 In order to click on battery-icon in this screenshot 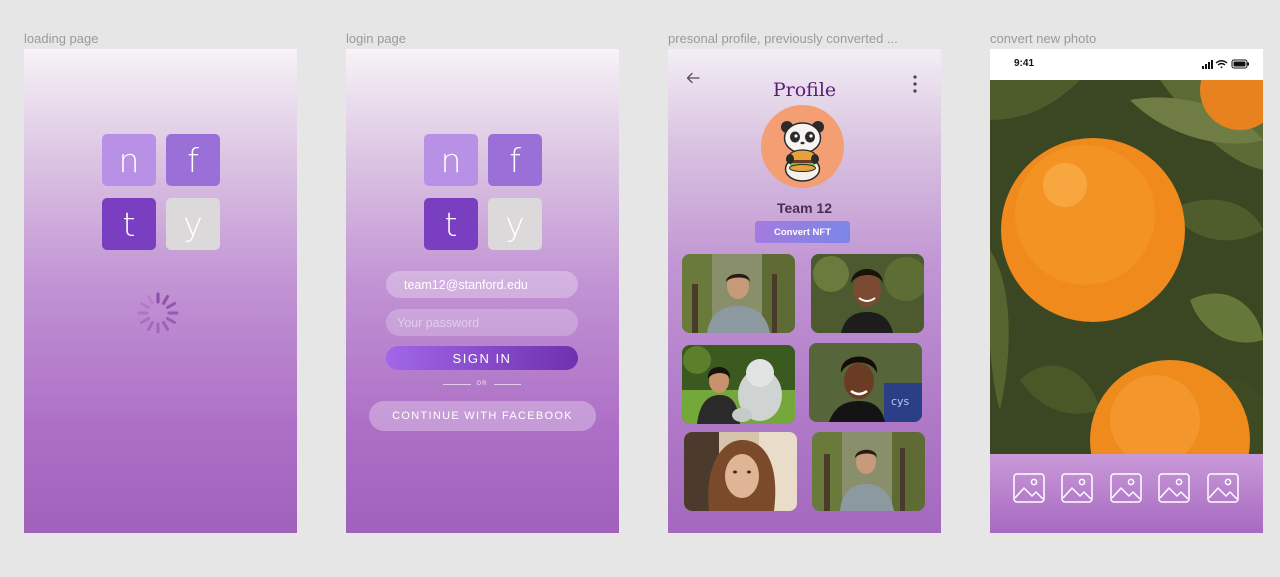, I will do `click(1240, 64)`.